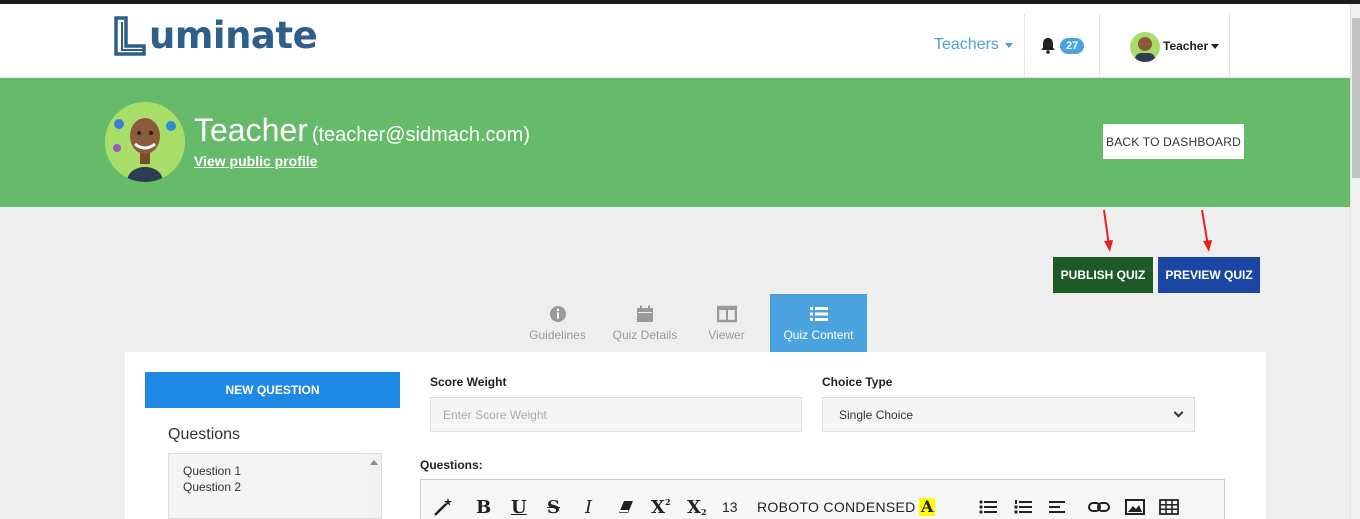 This screenshot has width=1360, height=519. I want to click on superscript-icon: X2, so click(661, 507).